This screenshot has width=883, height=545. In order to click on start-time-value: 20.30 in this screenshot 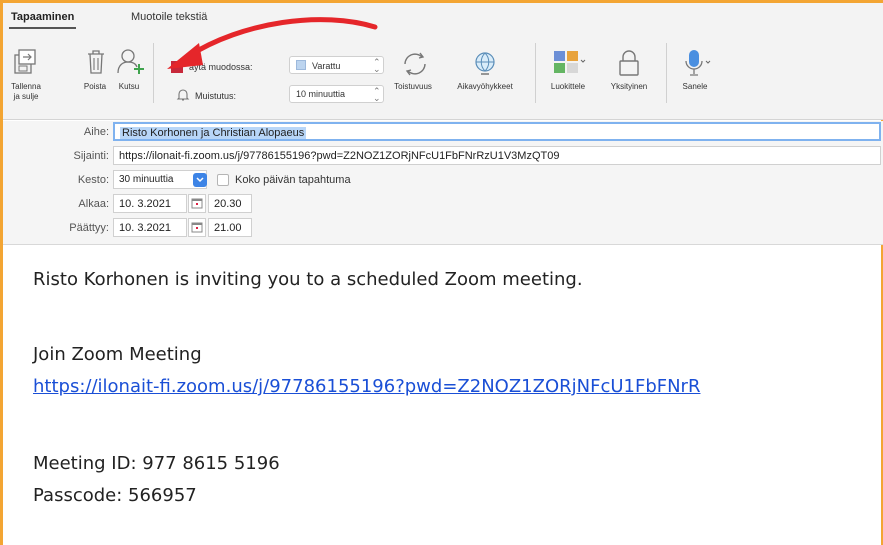, I will do `click(228, 204)`.